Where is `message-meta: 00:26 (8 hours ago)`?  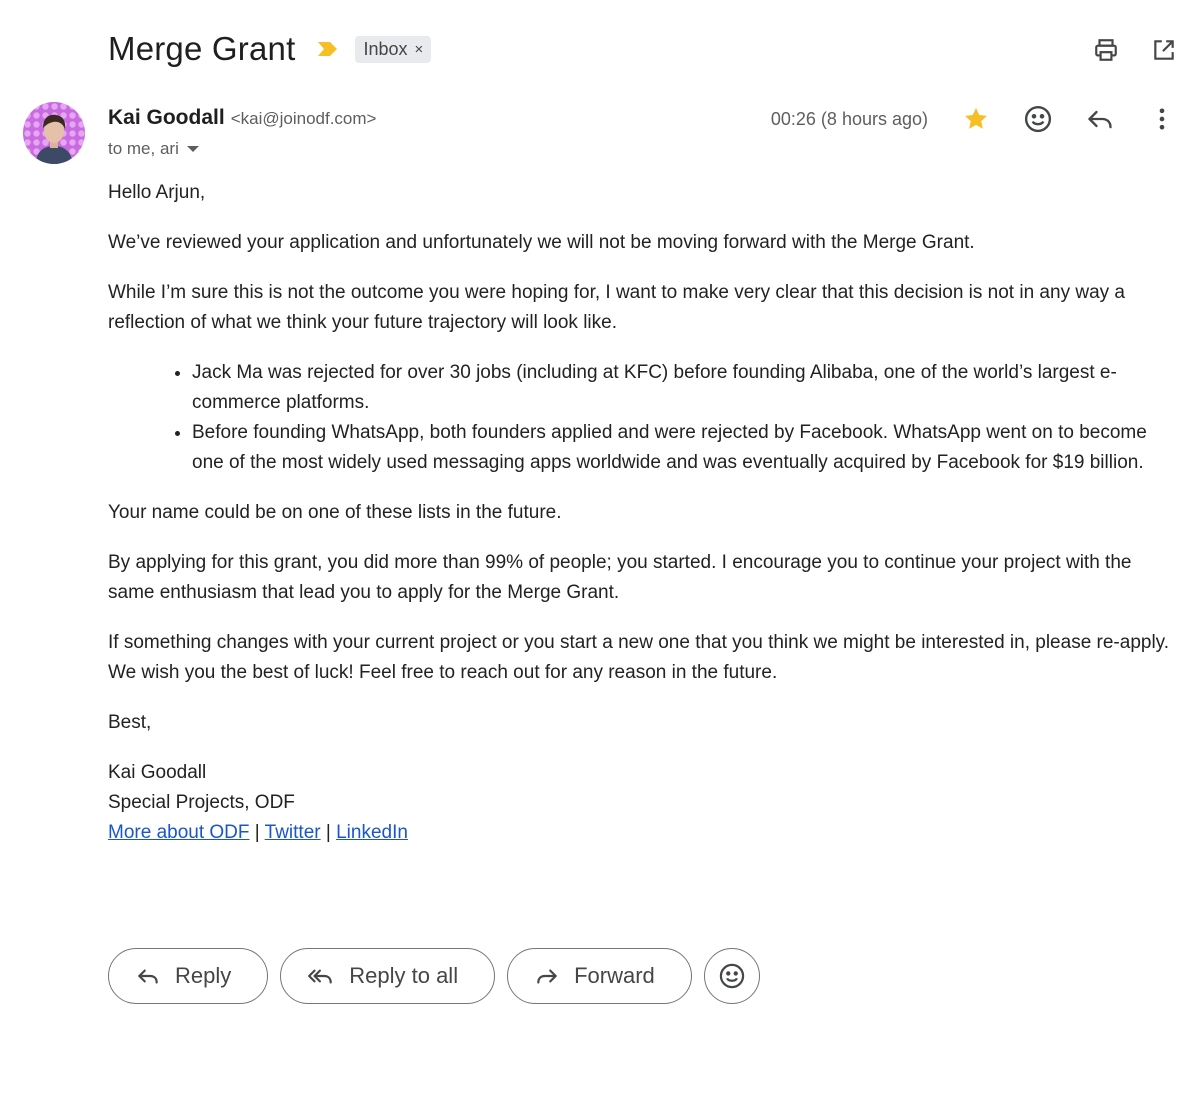
message-meta: 00:26 (8 hours ago) is located at coordinates (974, 119).